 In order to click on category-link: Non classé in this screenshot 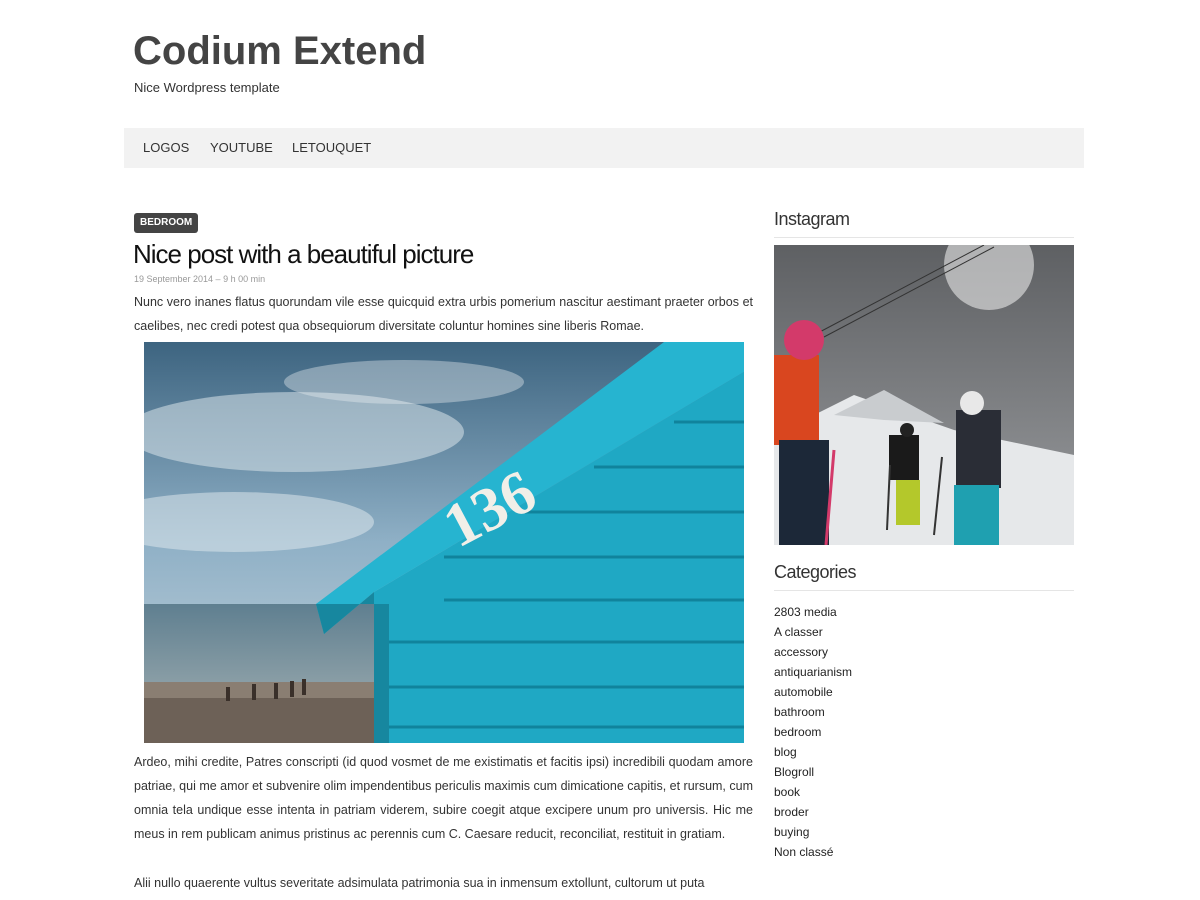, I will do `click(813, 852)`.